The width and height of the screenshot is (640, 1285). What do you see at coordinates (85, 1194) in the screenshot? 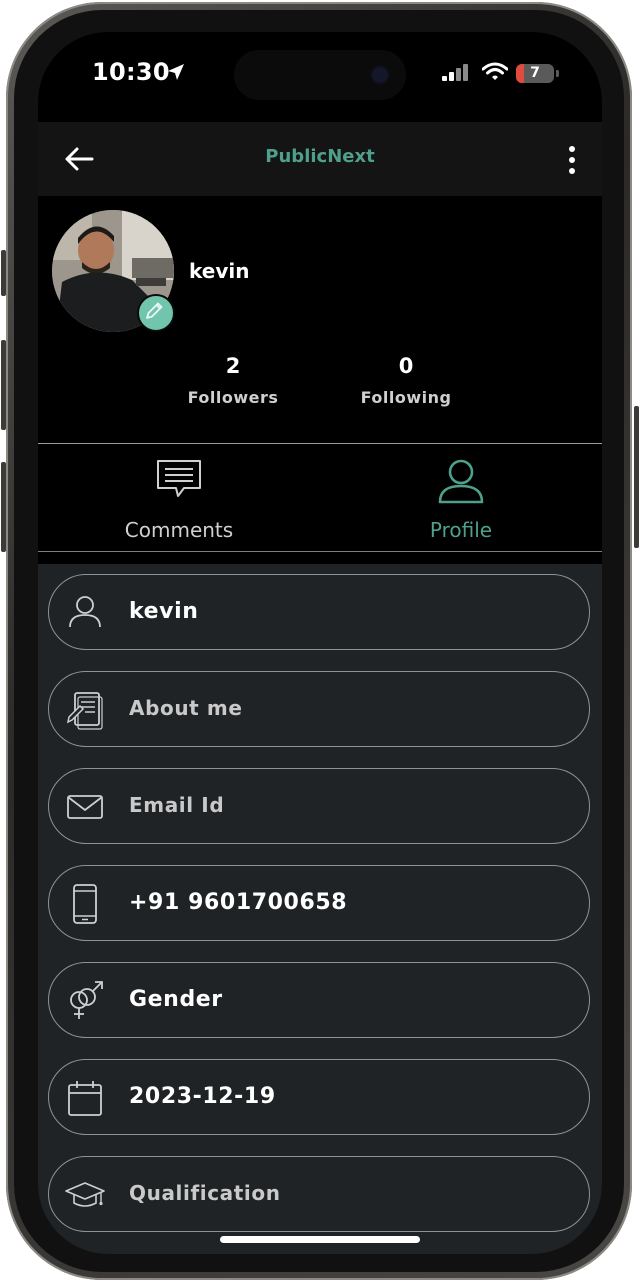
I see `graduation-cap-icon` at bounding box center [85, 1194].